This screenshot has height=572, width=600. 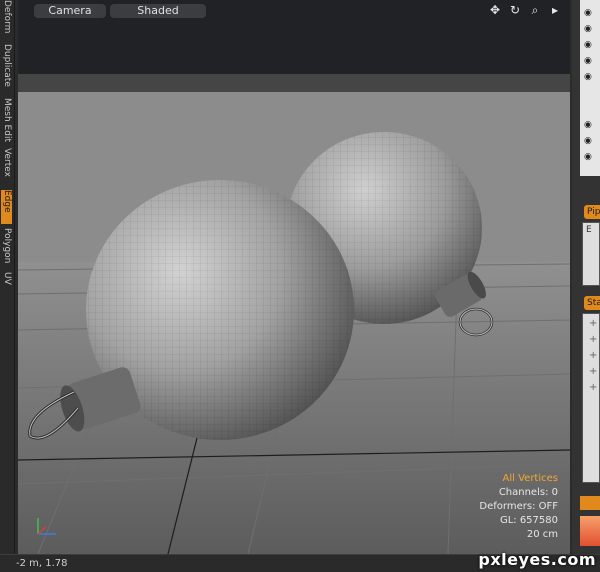 What do you see at coordinates (6, 167) in the screenshot?
I see `tab-vertex: Vertex` at bounding box center [6, 167].